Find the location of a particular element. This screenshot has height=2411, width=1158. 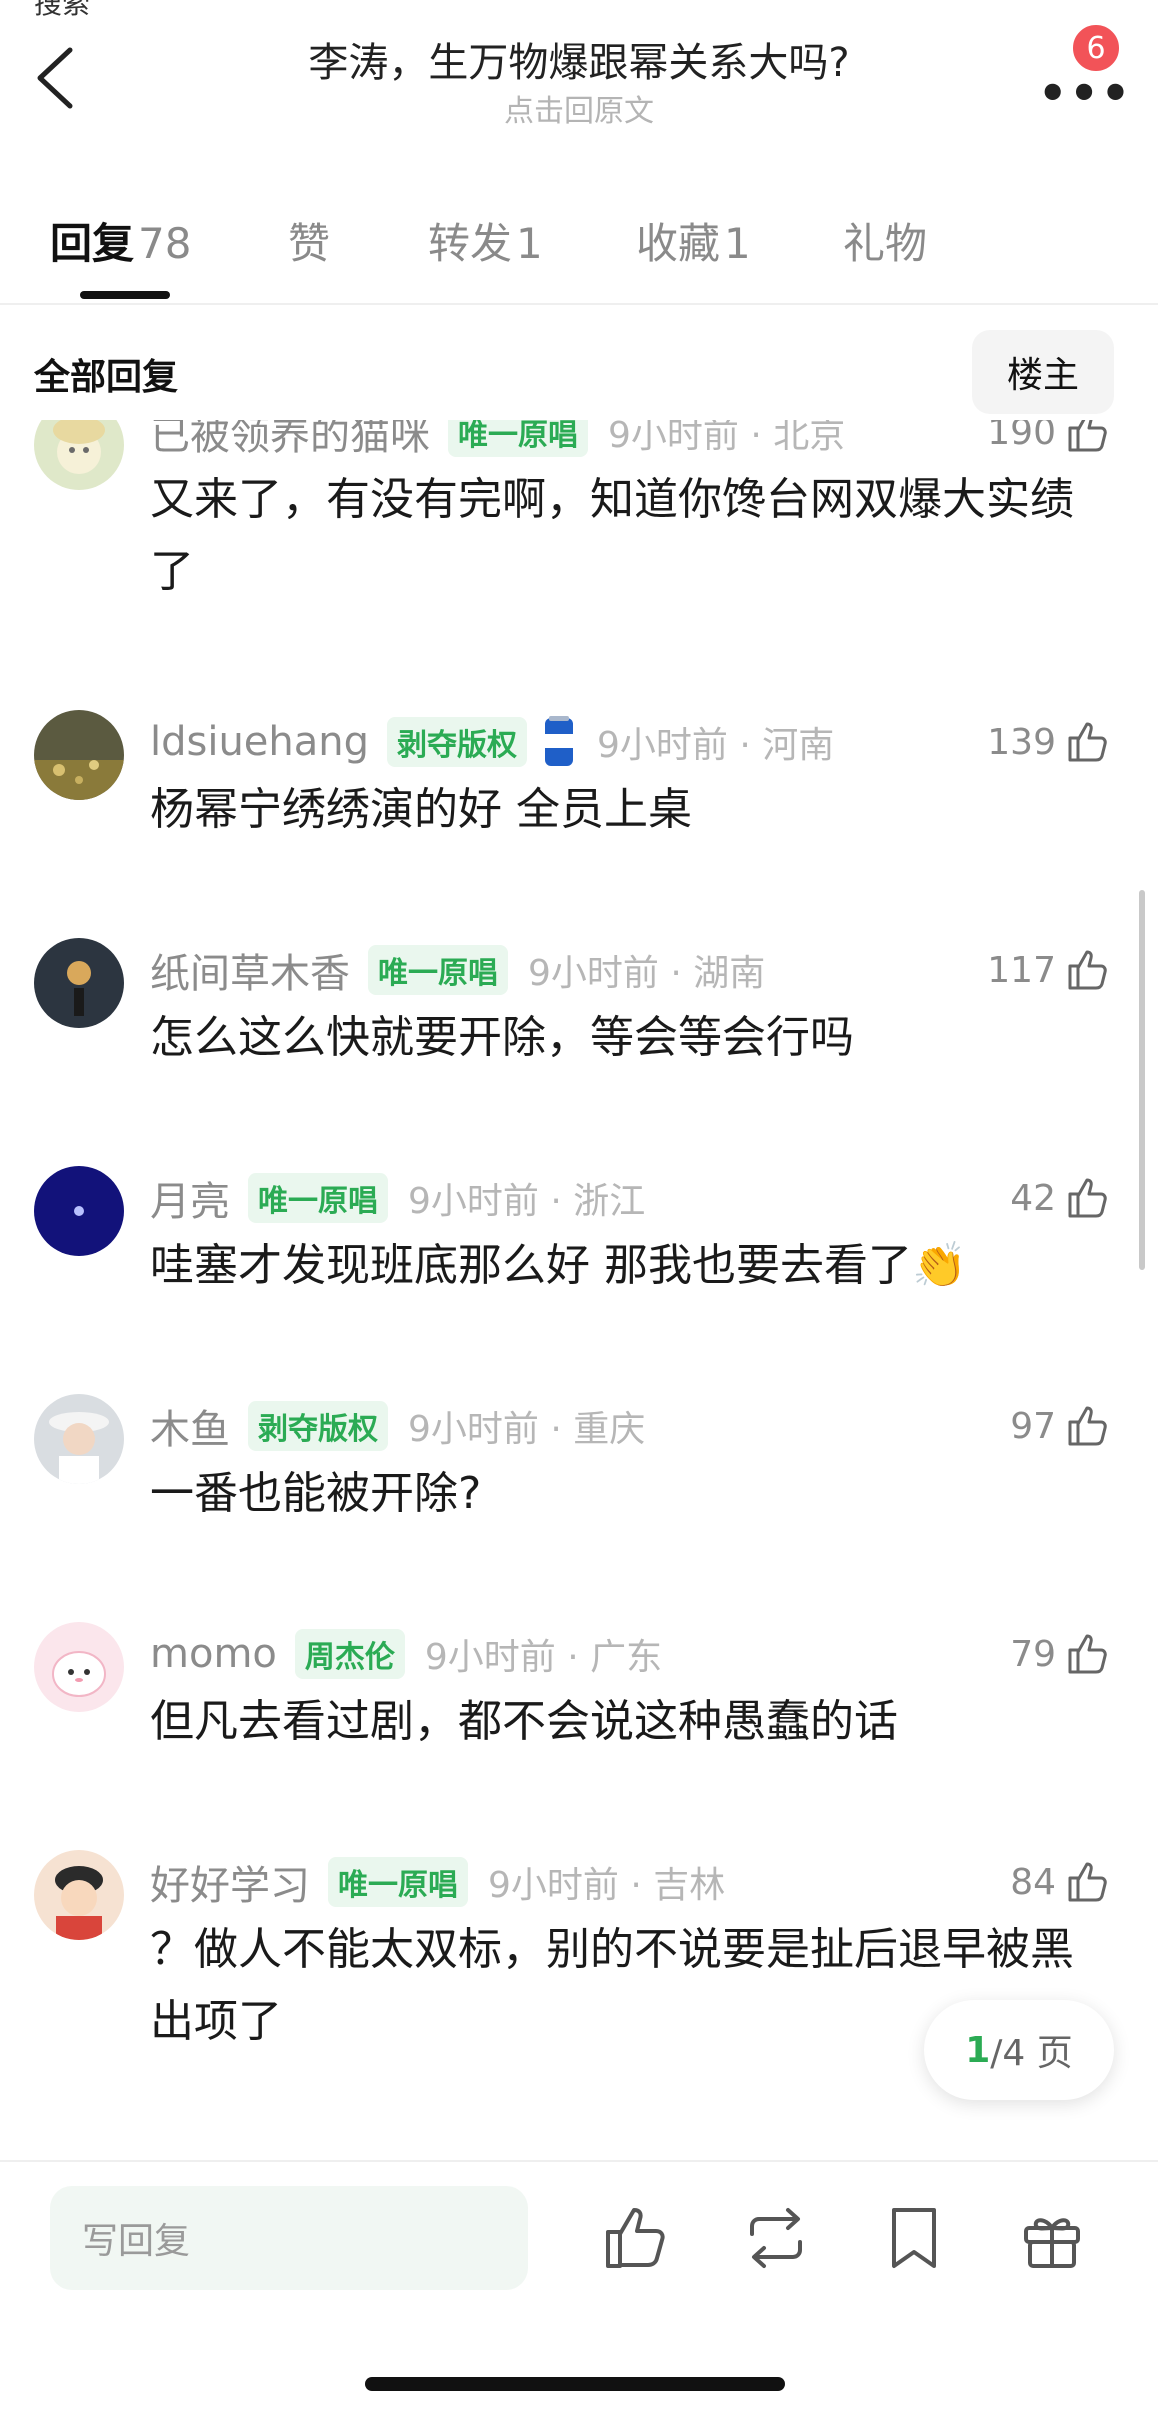

fan-tag-badge: 周杰伦 is located at coordinates (349, 1654).